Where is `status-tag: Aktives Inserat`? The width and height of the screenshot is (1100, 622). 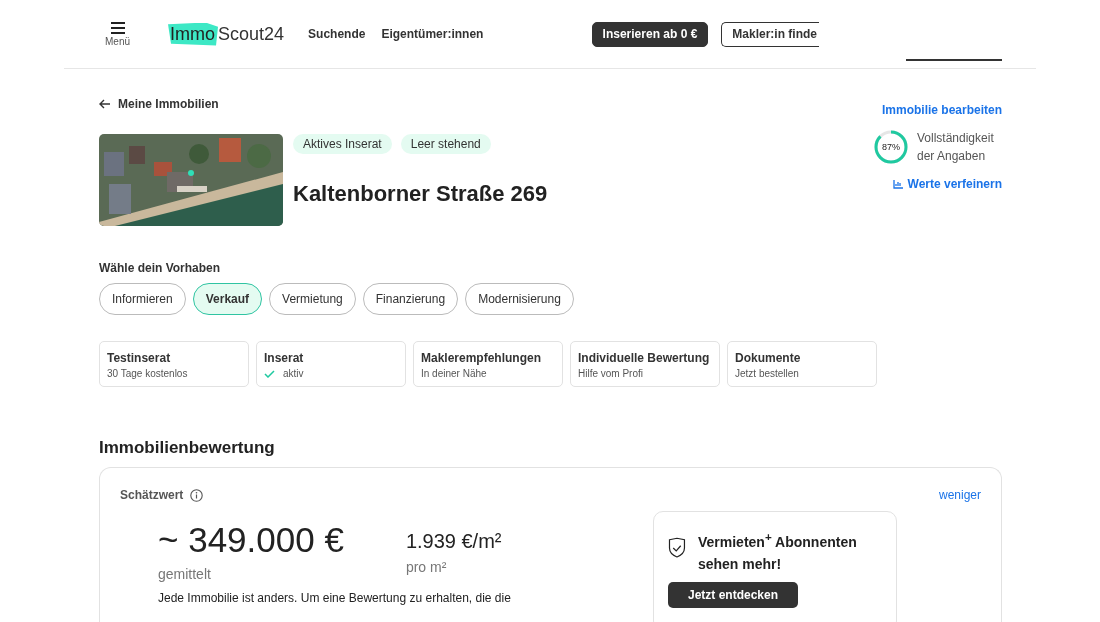 status-tag: Aktives Inserat is located at coordinates (342, 144).